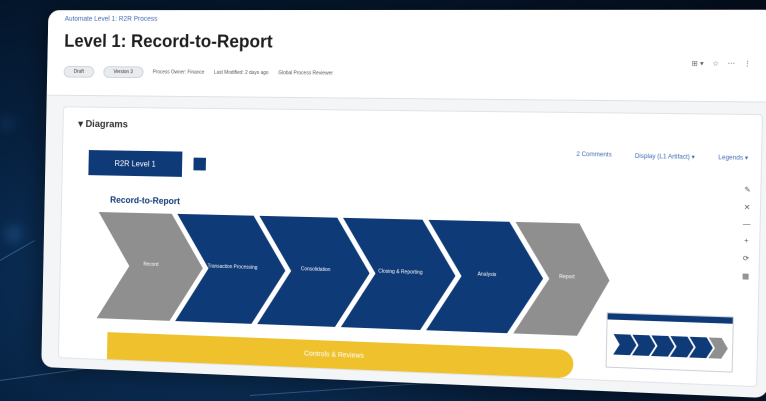 This screenshot has width=766, height=401. What do you see at coordinates (747, 224) in the screenshot?
I see `zoom-out-icon: —` at bounding box center [747, 224].